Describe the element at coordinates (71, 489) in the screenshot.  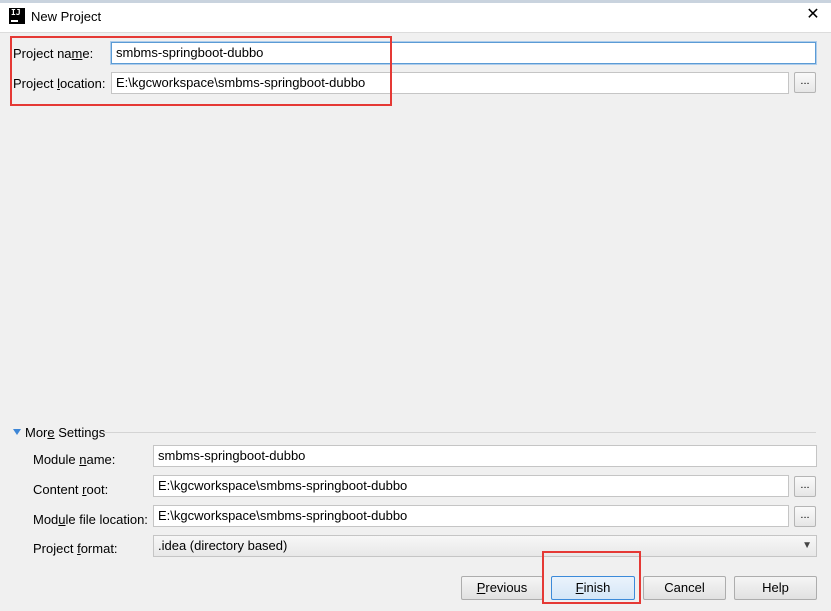
I see `content-root-label: Content root:` at that location.